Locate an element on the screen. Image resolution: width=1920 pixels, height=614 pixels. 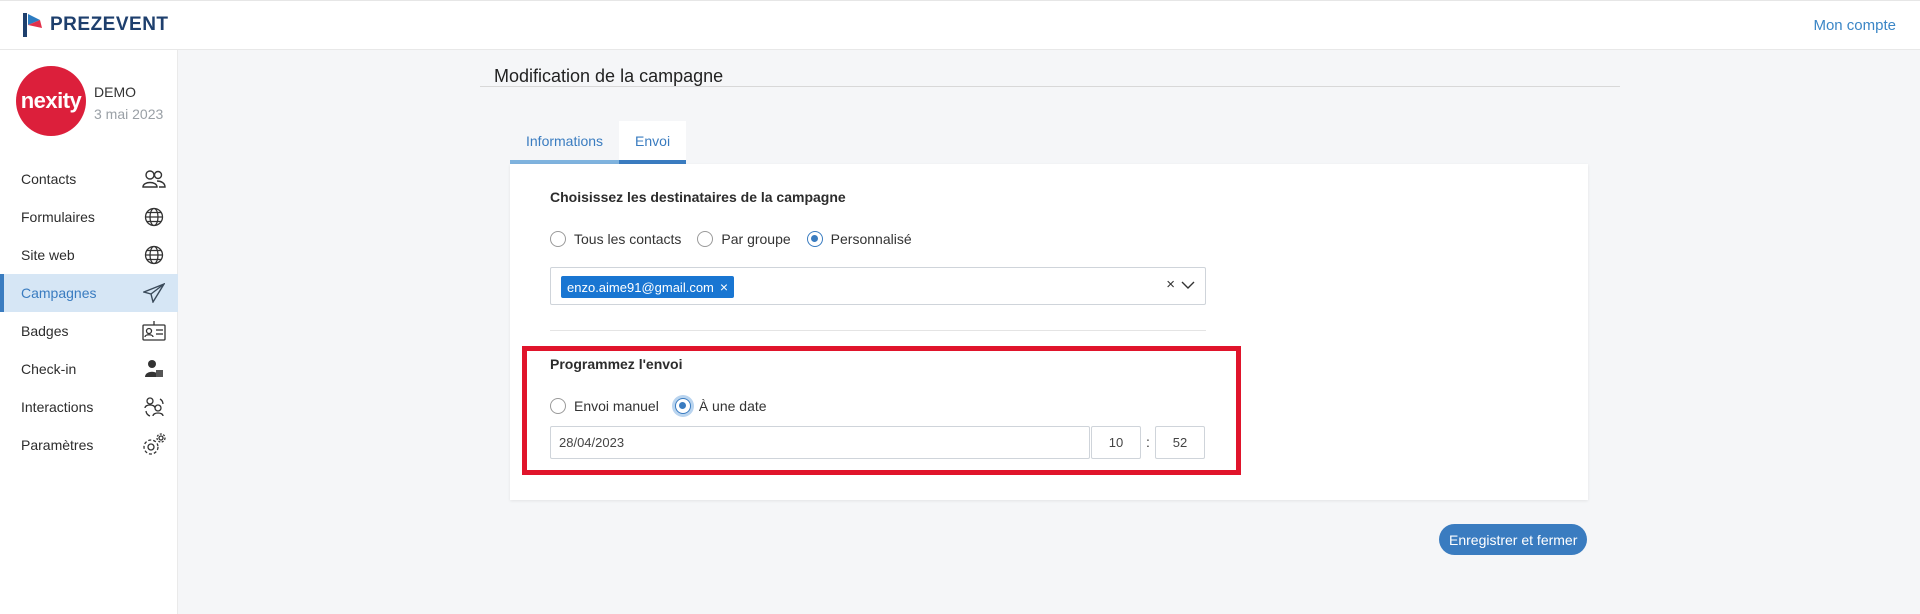
radio-personnalise: Personnalisé is located at coordinates (859, 239).